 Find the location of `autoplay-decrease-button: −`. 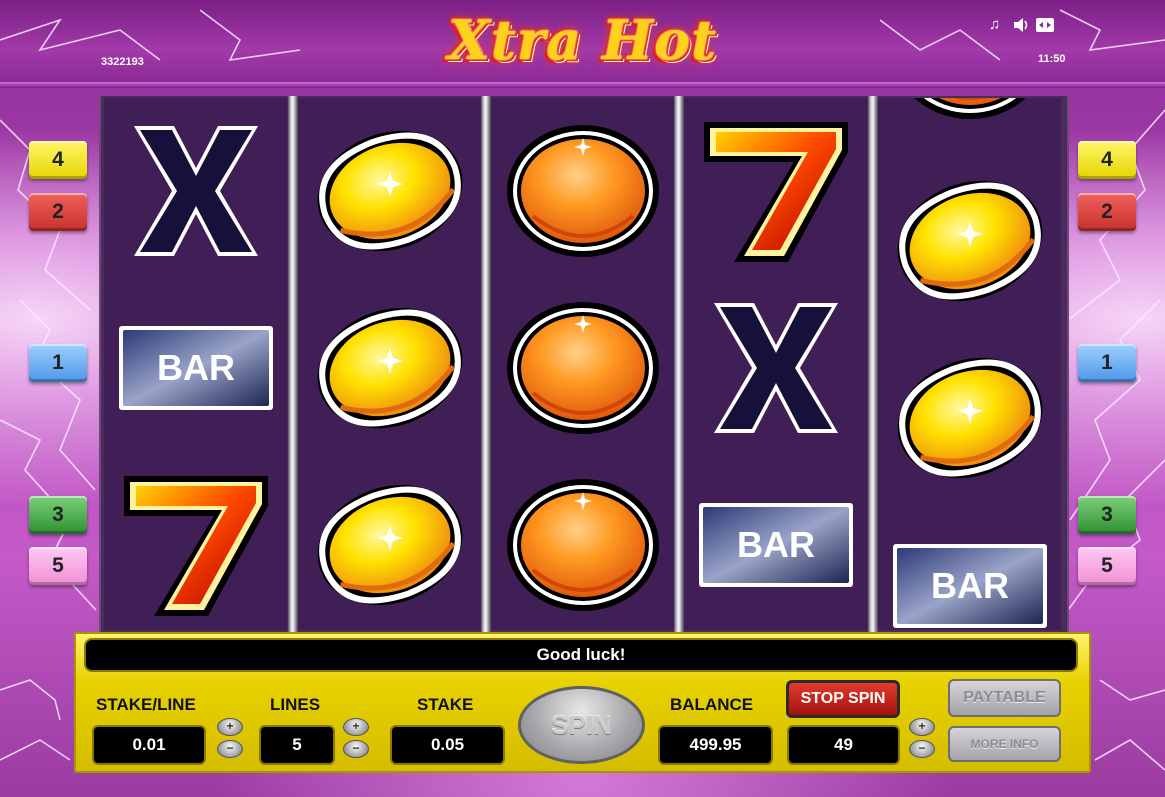

autoplay-decrease-button: − is located at coordinates (922, 749).